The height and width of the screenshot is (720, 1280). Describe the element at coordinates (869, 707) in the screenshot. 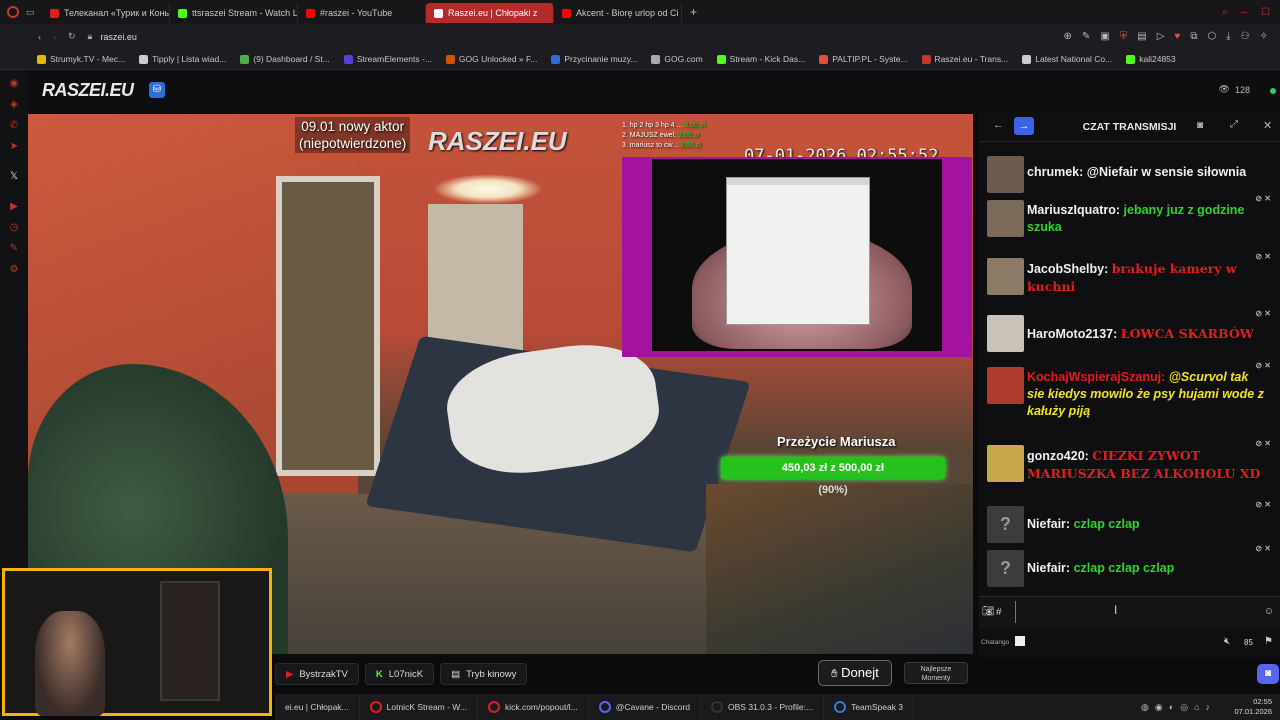

I see `taskbar-item: TeamSpeak 3` at that location.